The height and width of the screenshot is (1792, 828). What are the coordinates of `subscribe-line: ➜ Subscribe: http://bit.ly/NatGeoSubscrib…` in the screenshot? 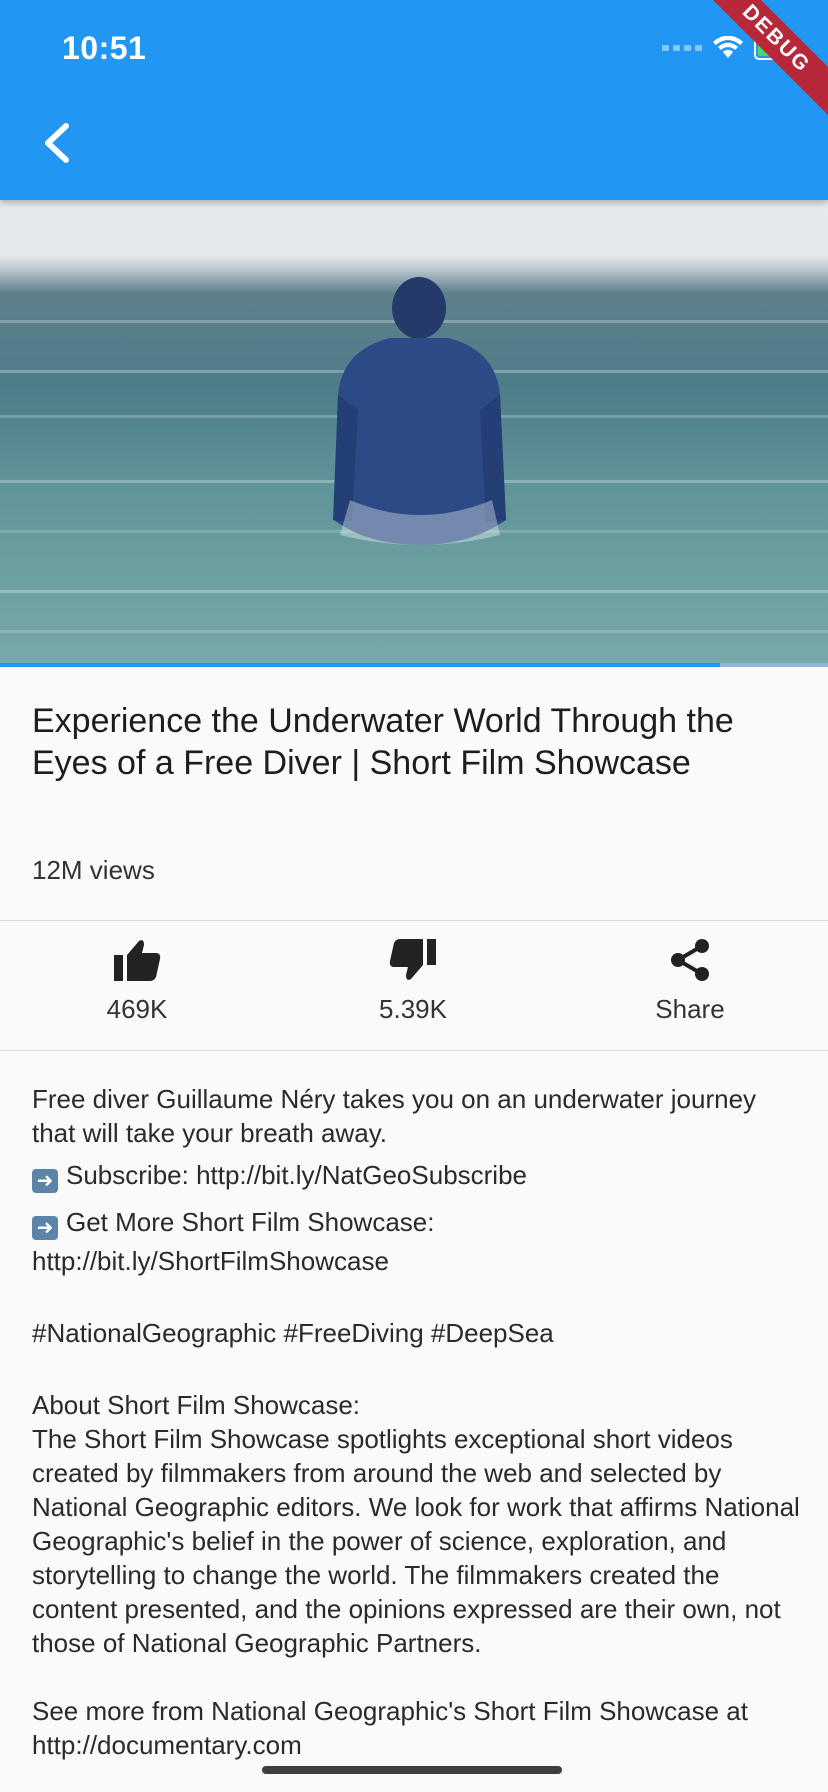 It's located at (417, 1175).